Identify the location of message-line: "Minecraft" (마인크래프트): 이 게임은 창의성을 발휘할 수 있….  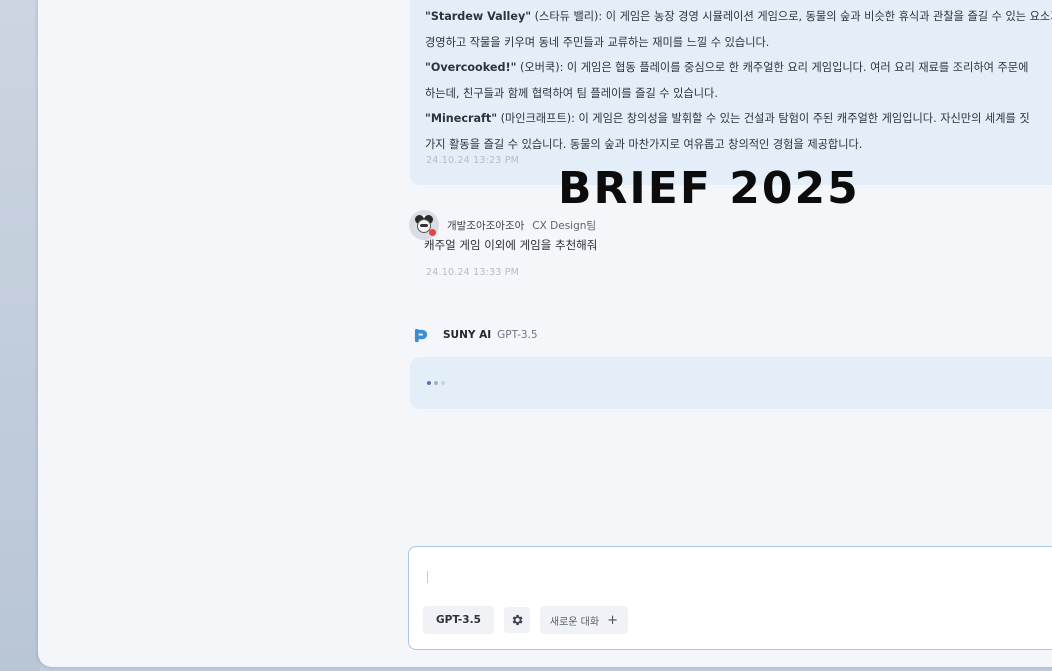
(738, 119).